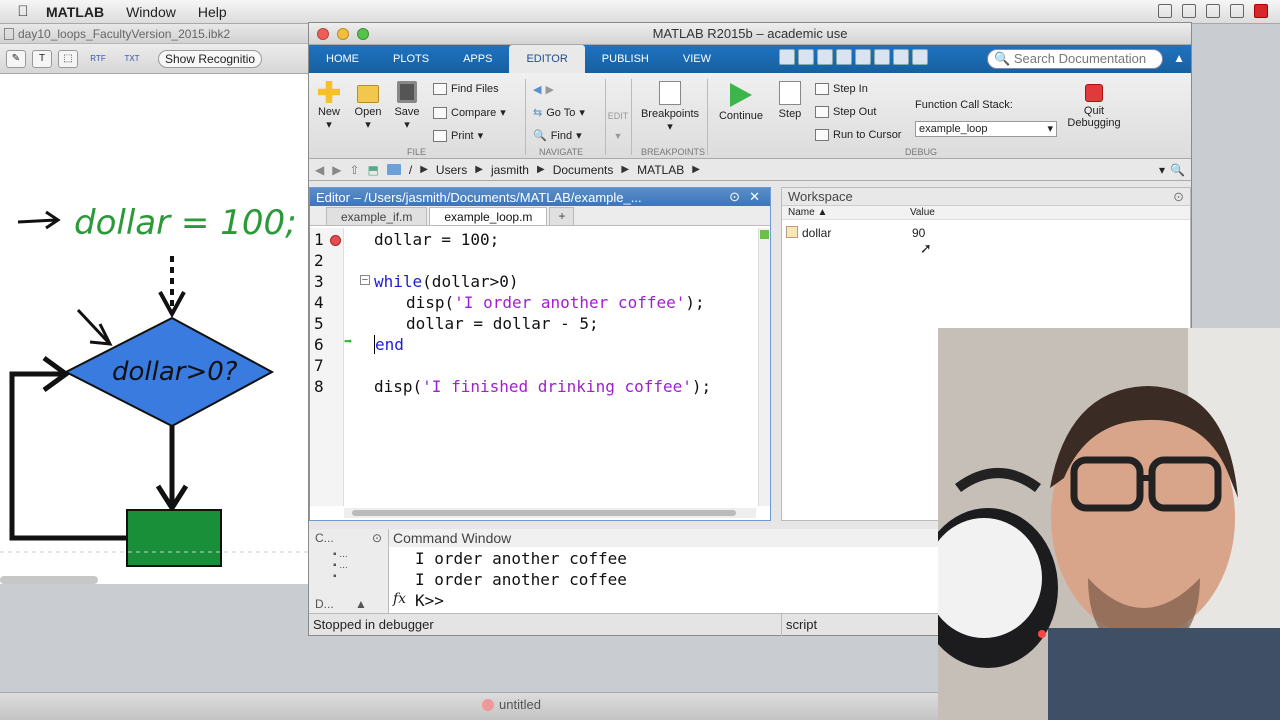 The height and width of the screenshot is (720, 1280). What do you see at coordinates (754, 197) in the screenshot?
I see `editor-close-icon: ✕` at bounding box center [754, 197].